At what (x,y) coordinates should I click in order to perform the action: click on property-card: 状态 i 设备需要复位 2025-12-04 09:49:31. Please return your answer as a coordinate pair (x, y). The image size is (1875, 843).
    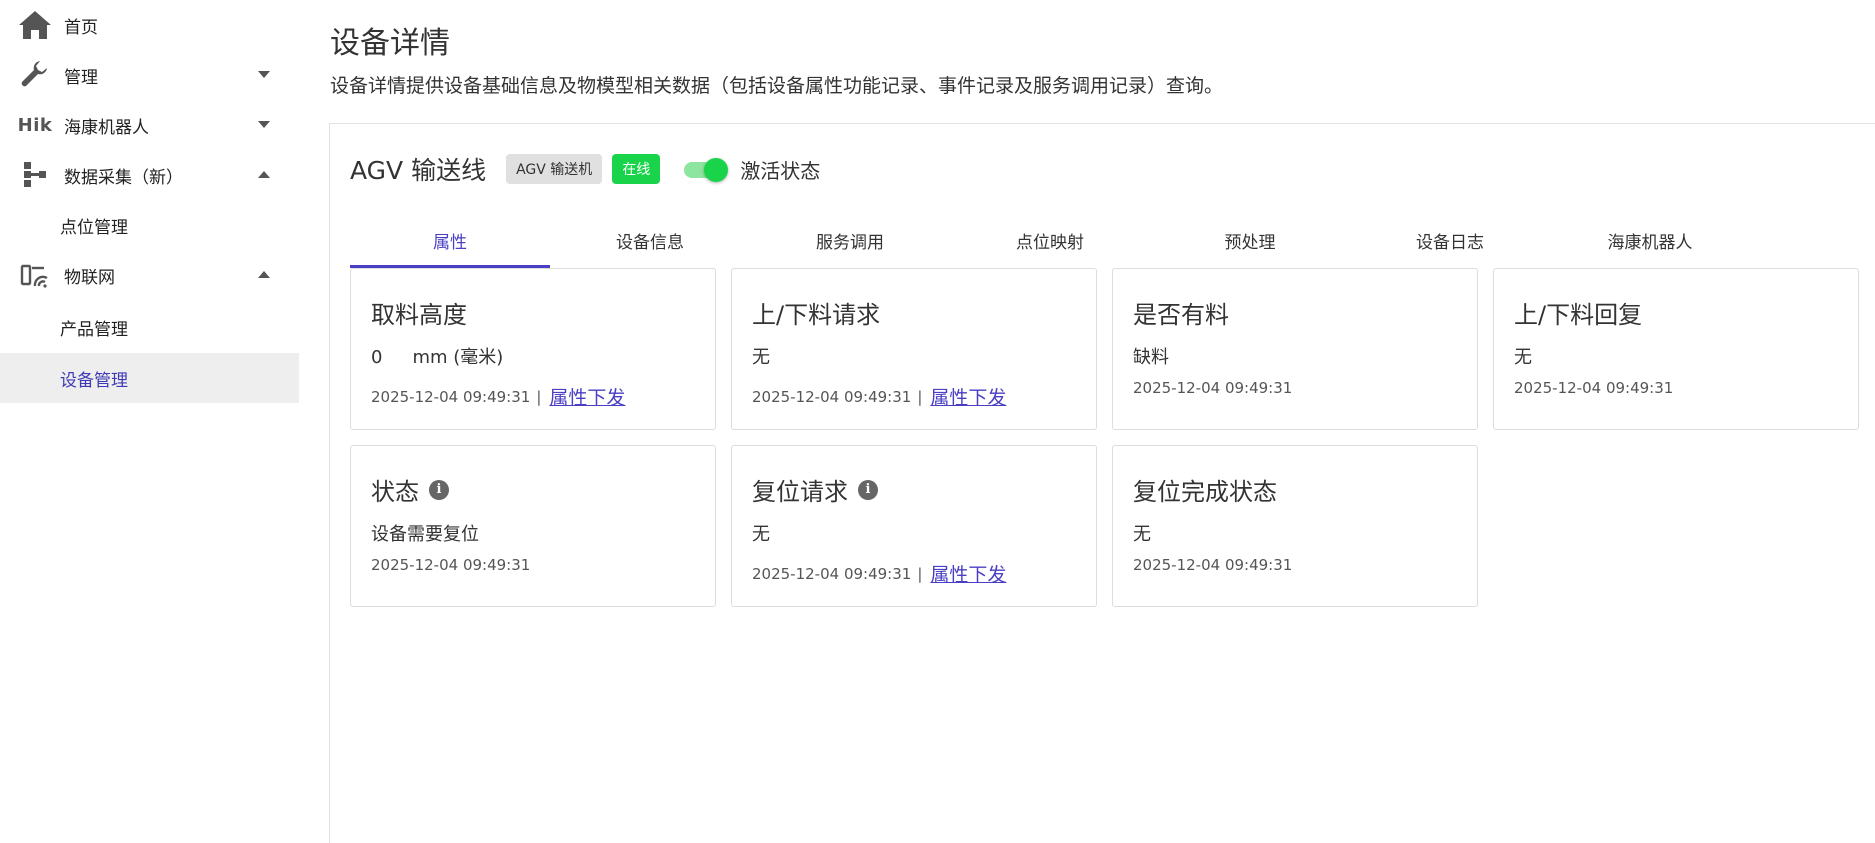
    Looking at the image, I should click on (533, 526).